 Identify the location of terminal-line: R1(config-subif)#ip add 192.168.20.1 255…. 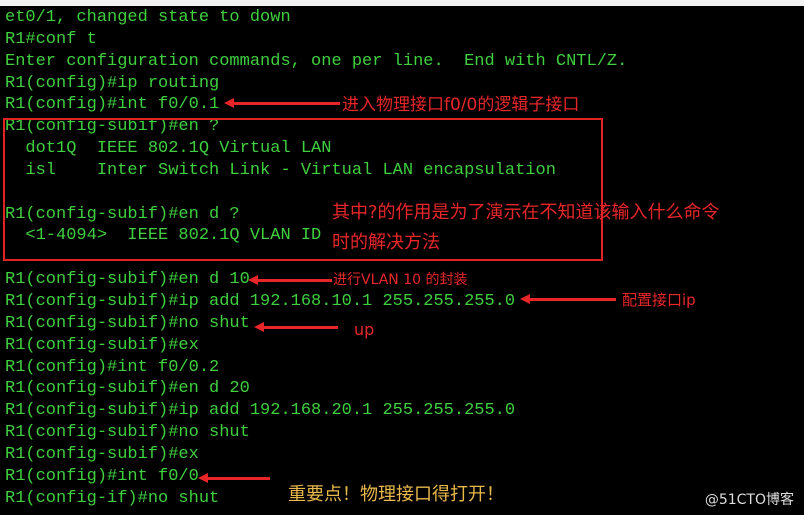
(260, 411).